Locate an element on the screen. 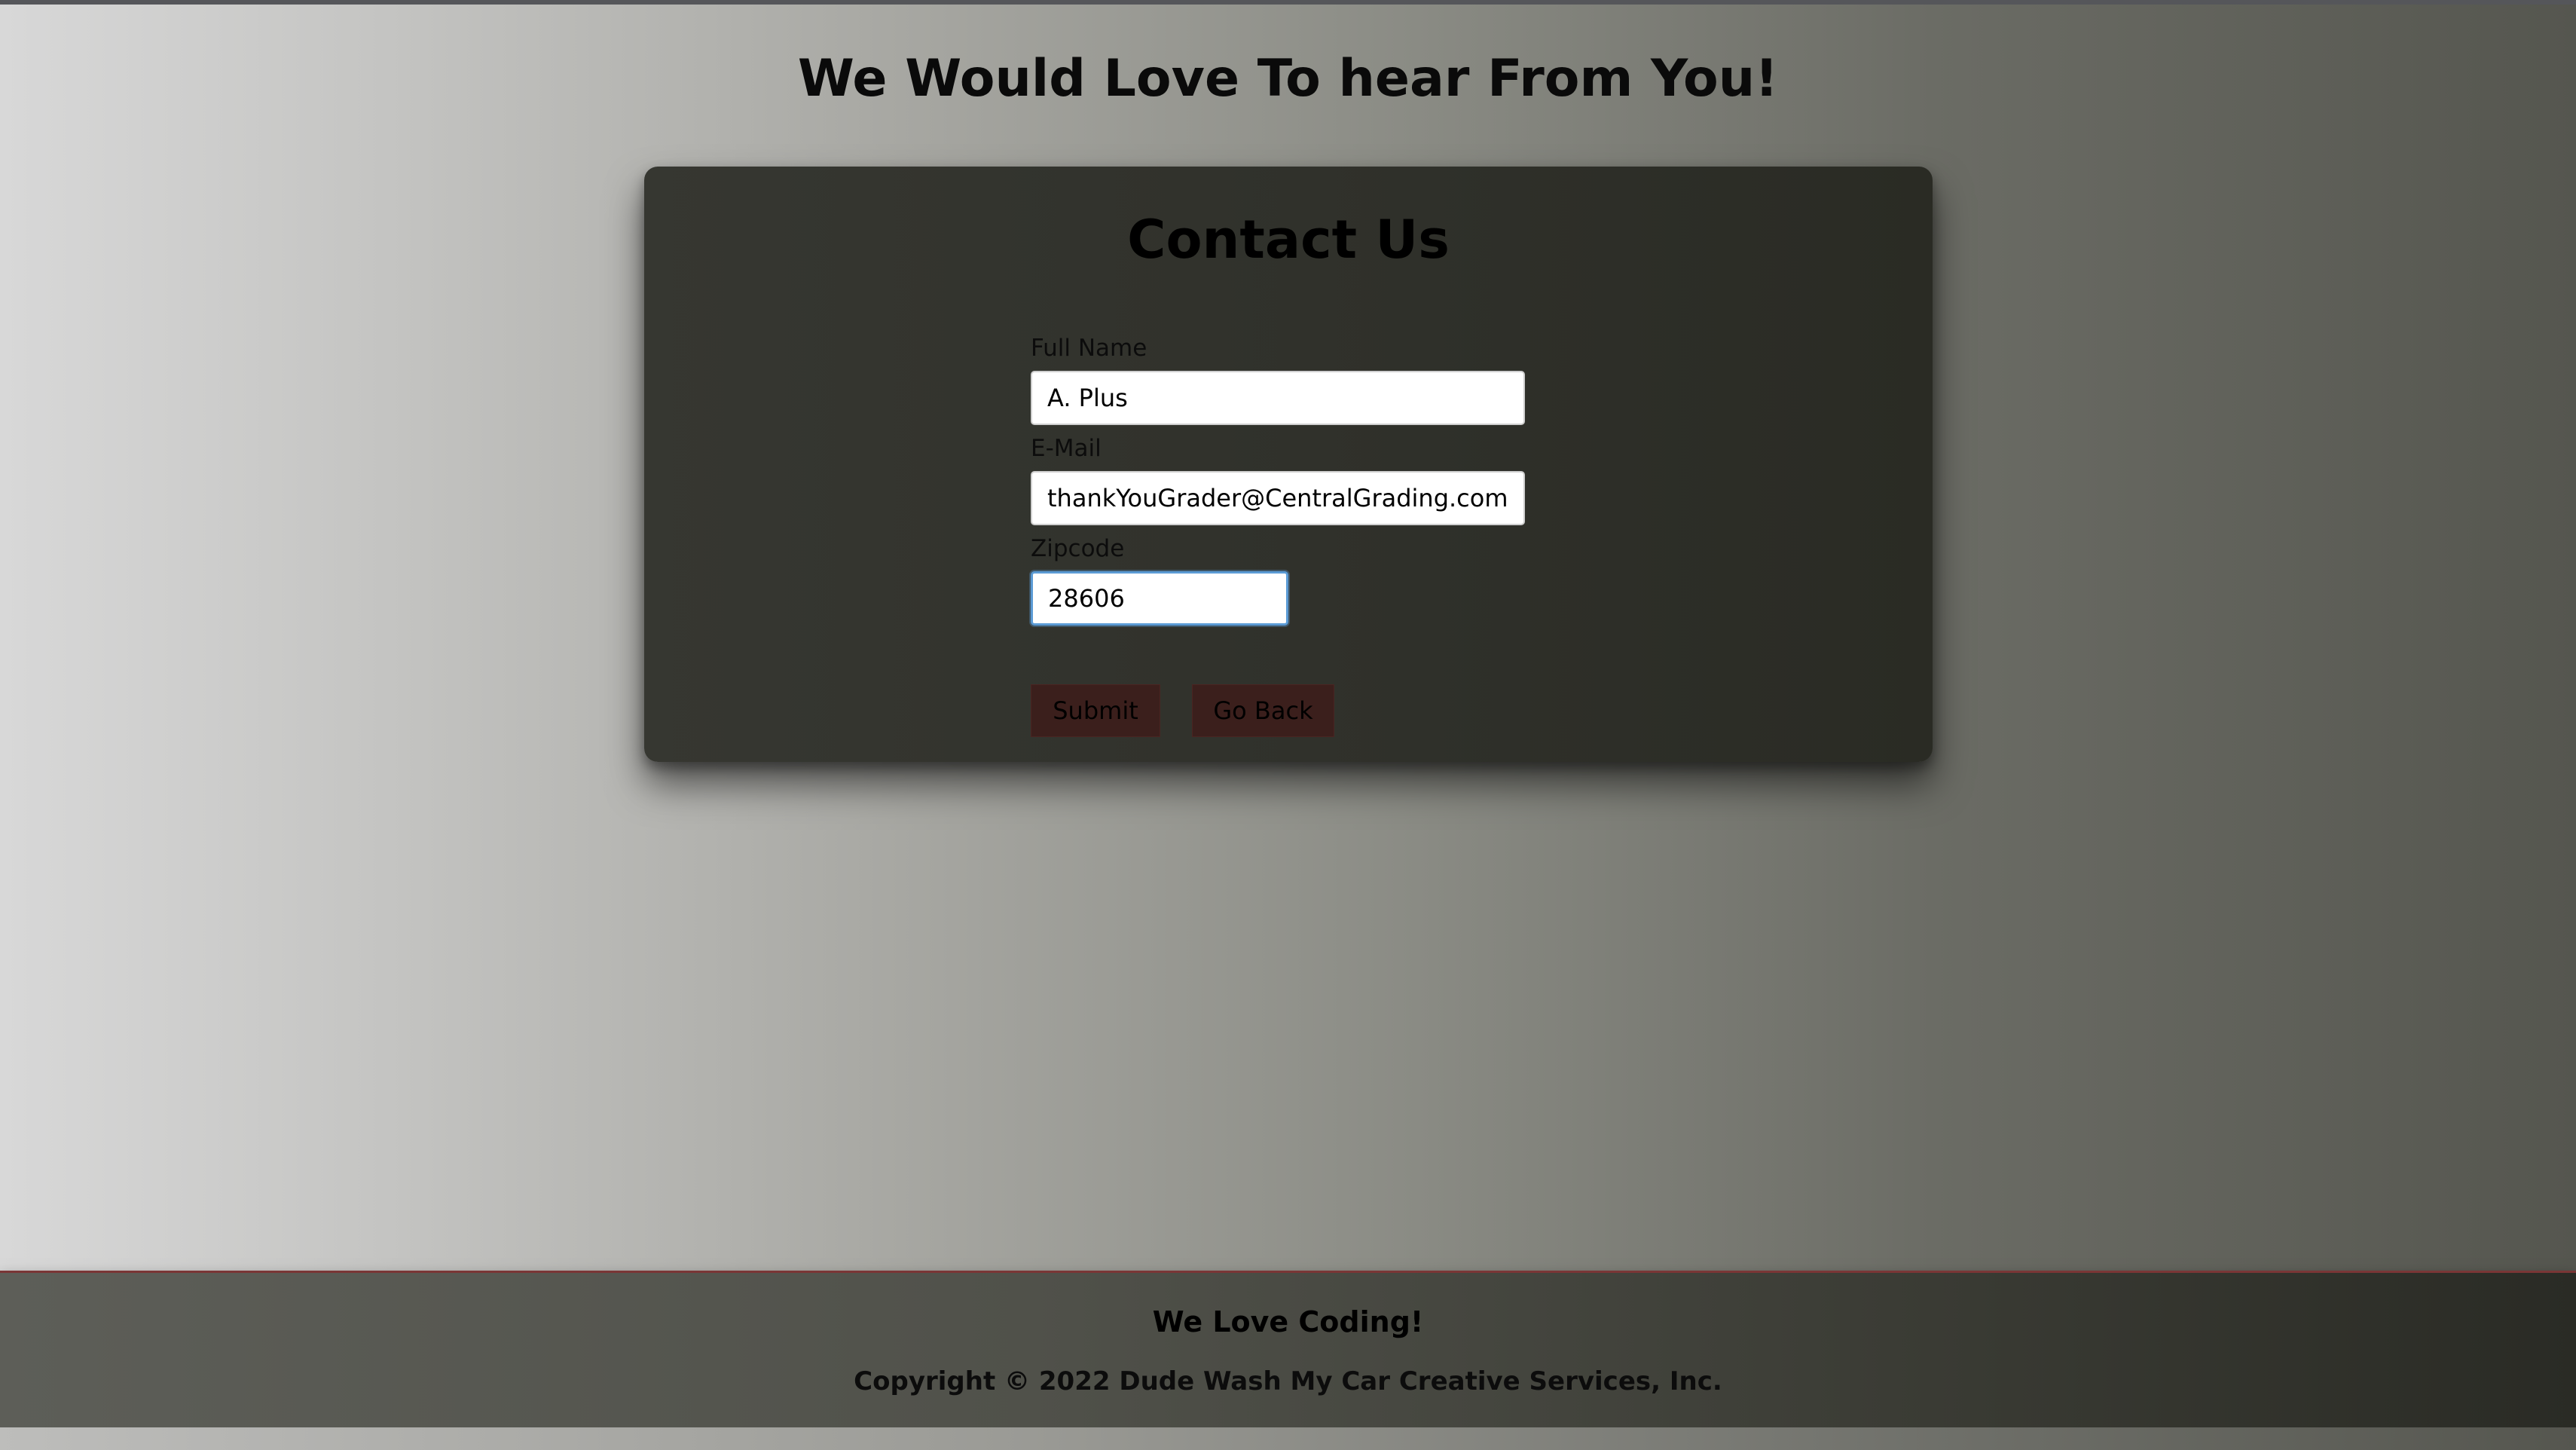  page-heading: We Would Love To hear From You! is located at coordinates (1288, 79).